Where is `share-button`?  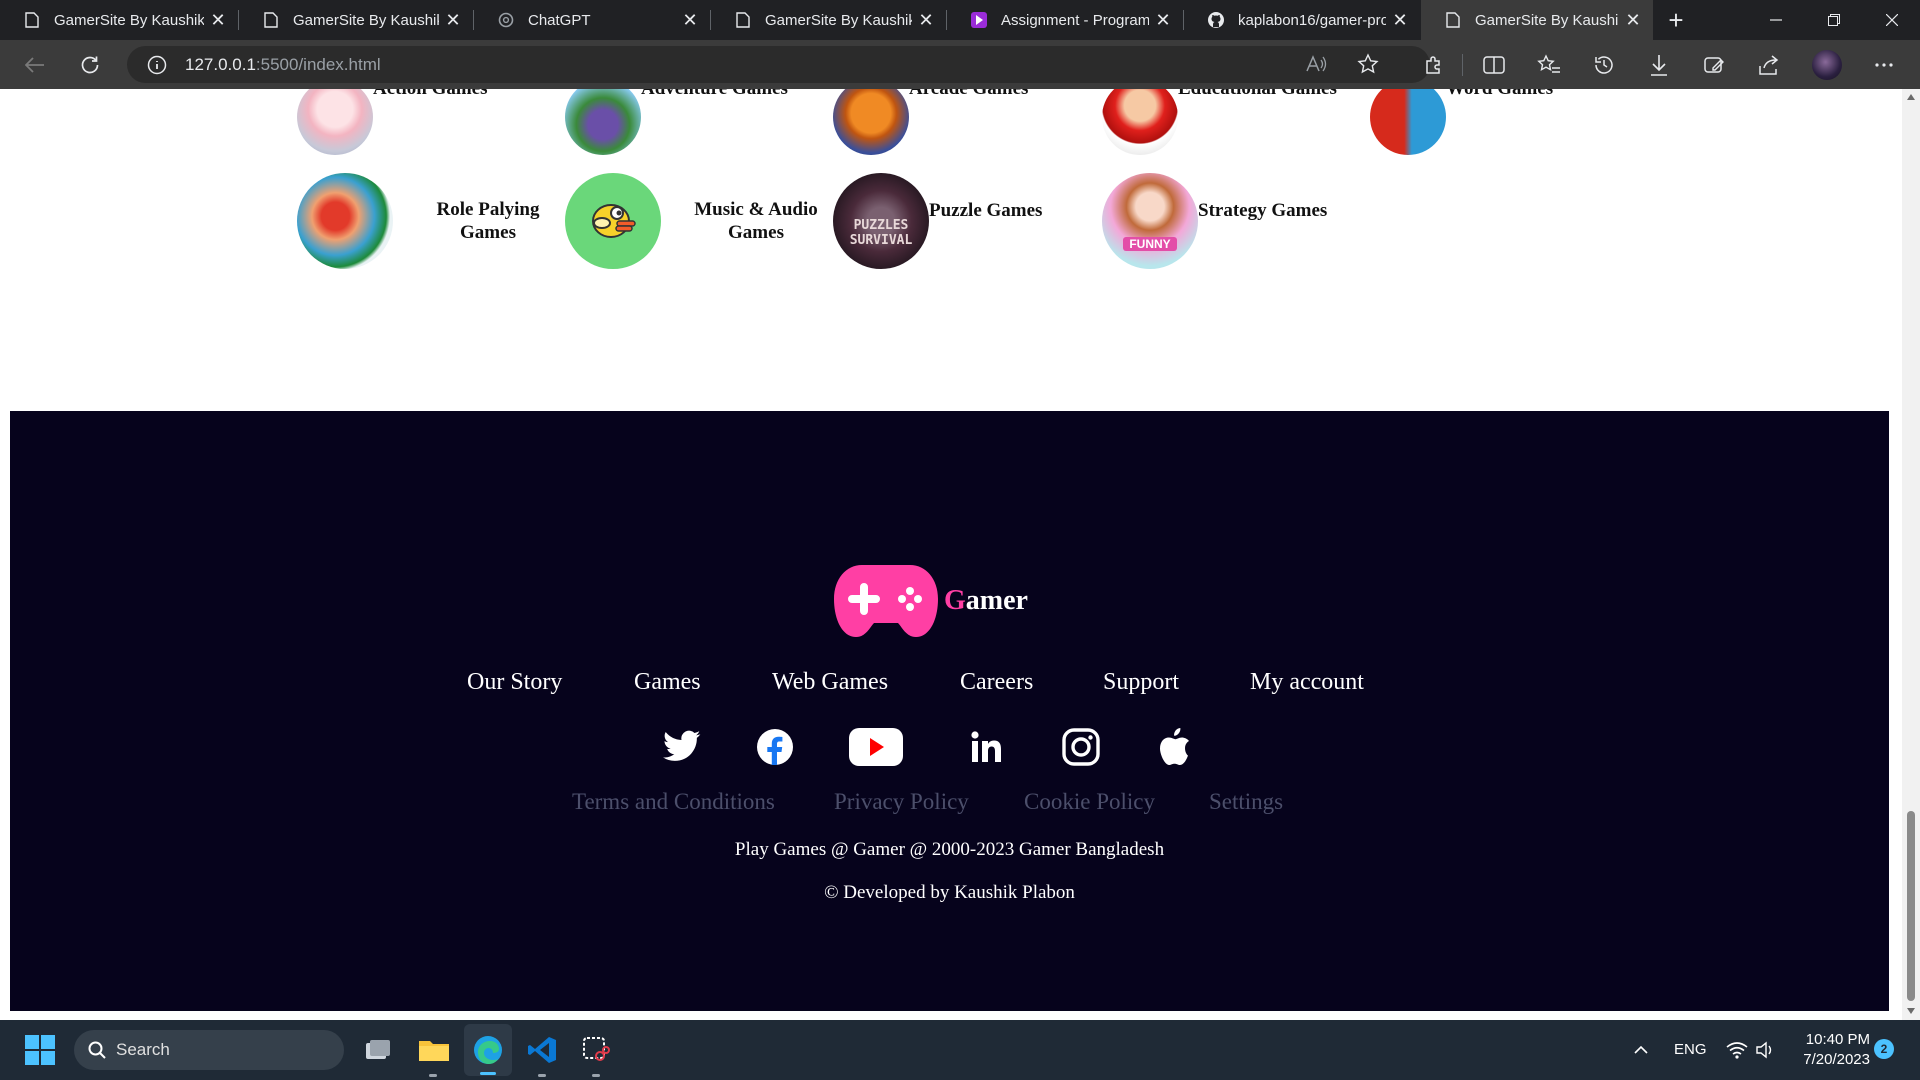 share-button is located at coordinates (1769, 64).